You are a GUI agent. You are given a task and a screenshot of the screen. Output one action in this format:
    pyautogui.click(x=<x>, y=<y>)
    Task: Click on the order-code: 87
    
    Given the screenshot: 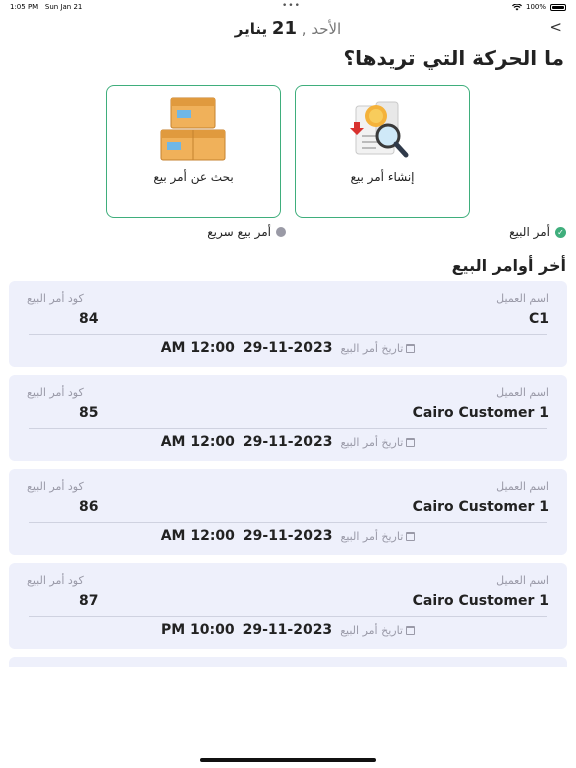 What is the action you would take?
    pyautogui.click(x=89, y=601)
    